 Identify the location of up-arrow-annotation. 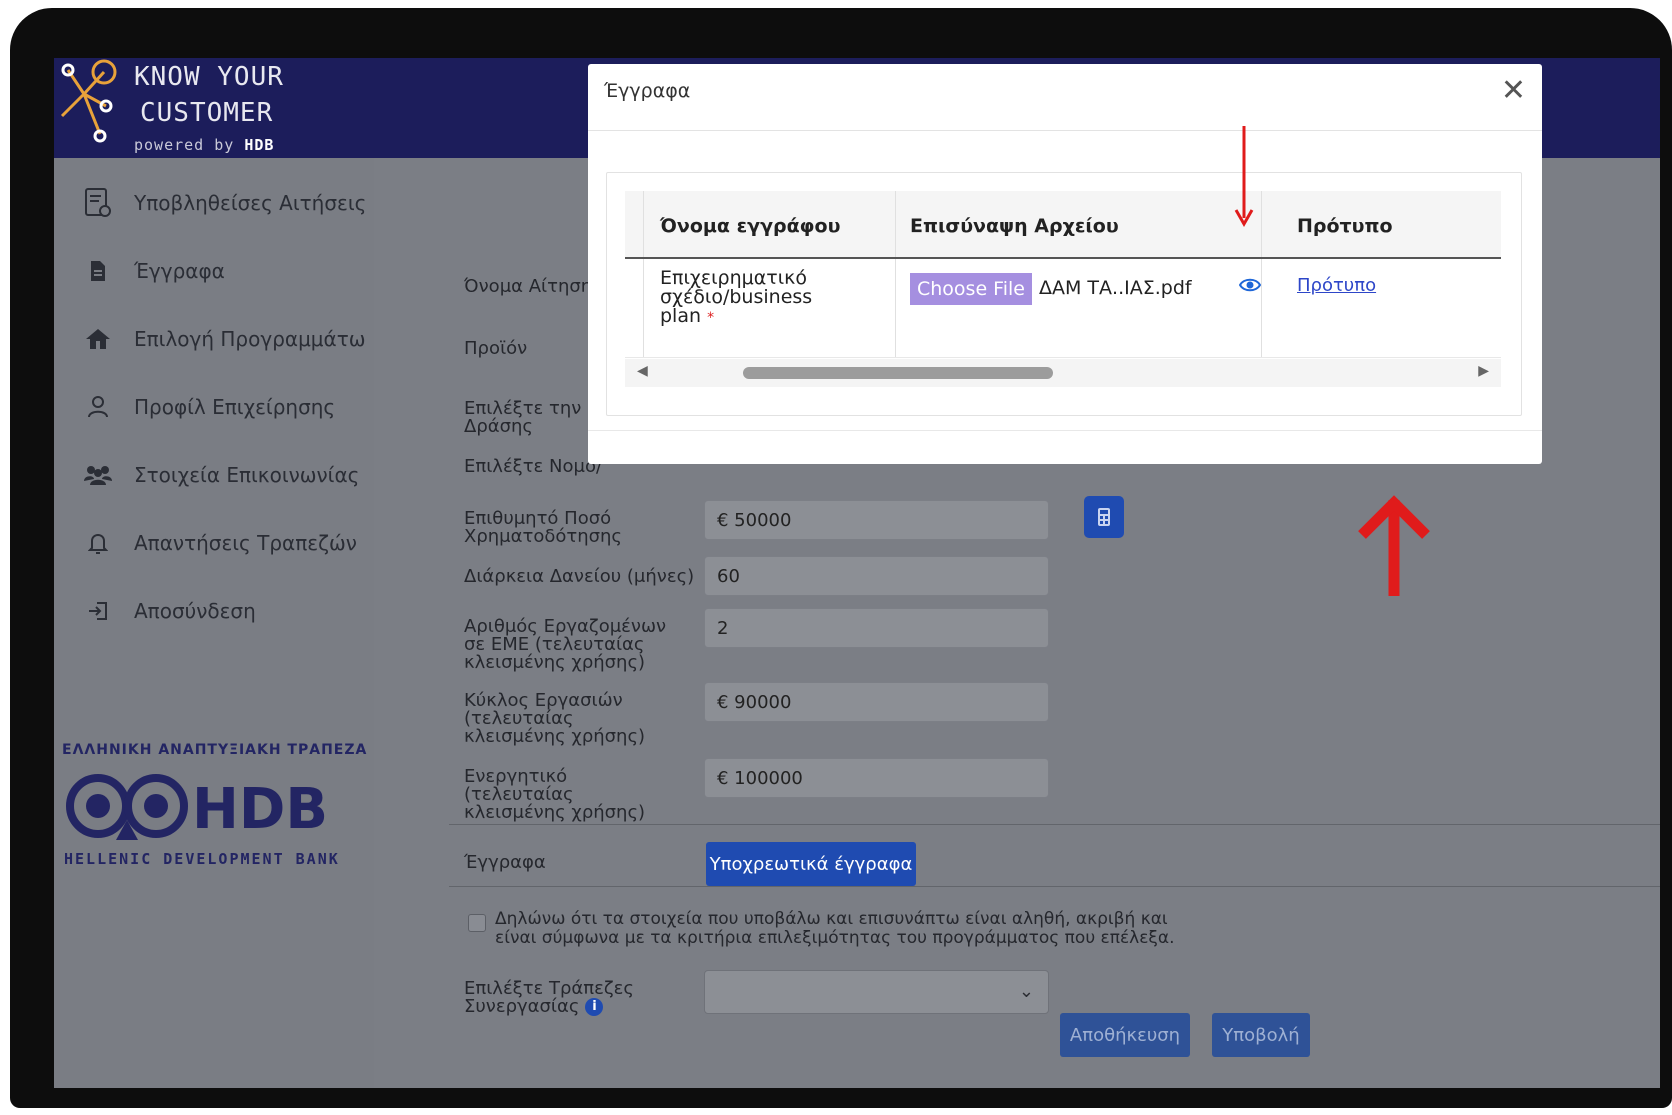
(1394, 545).